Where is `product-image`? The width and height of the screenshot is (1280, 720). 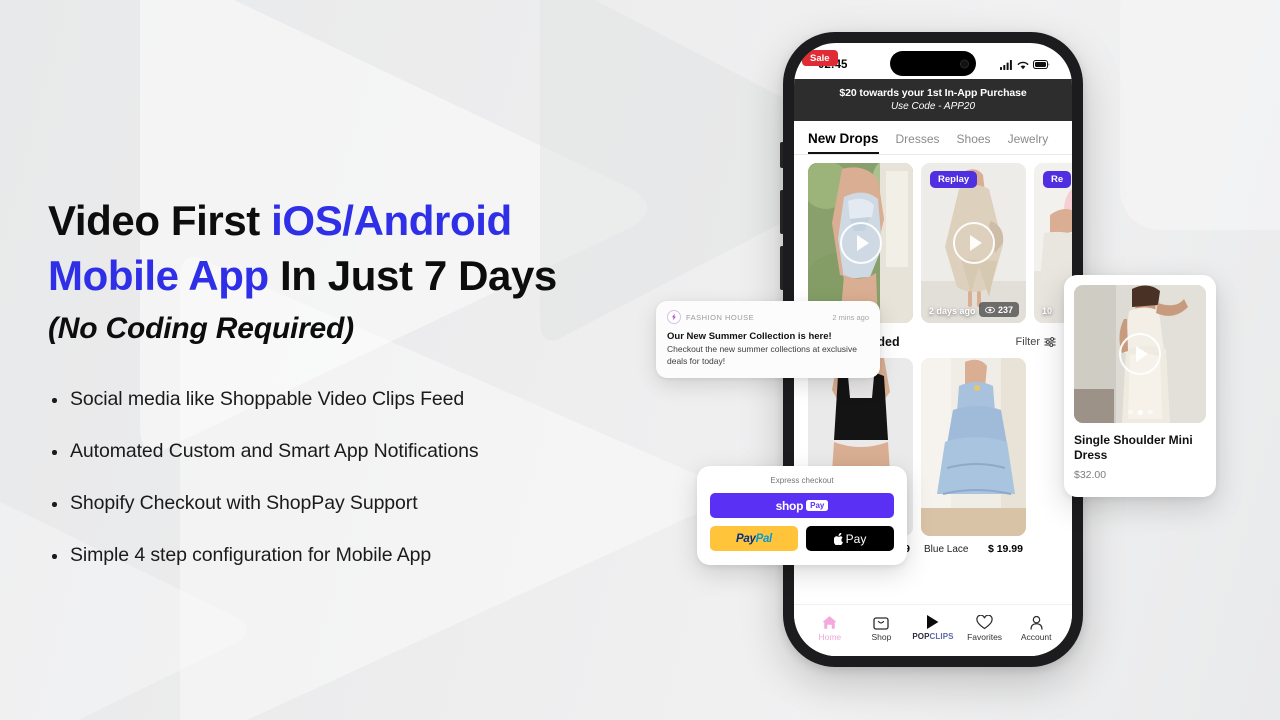 product-image is located at coordinates (973, 447).